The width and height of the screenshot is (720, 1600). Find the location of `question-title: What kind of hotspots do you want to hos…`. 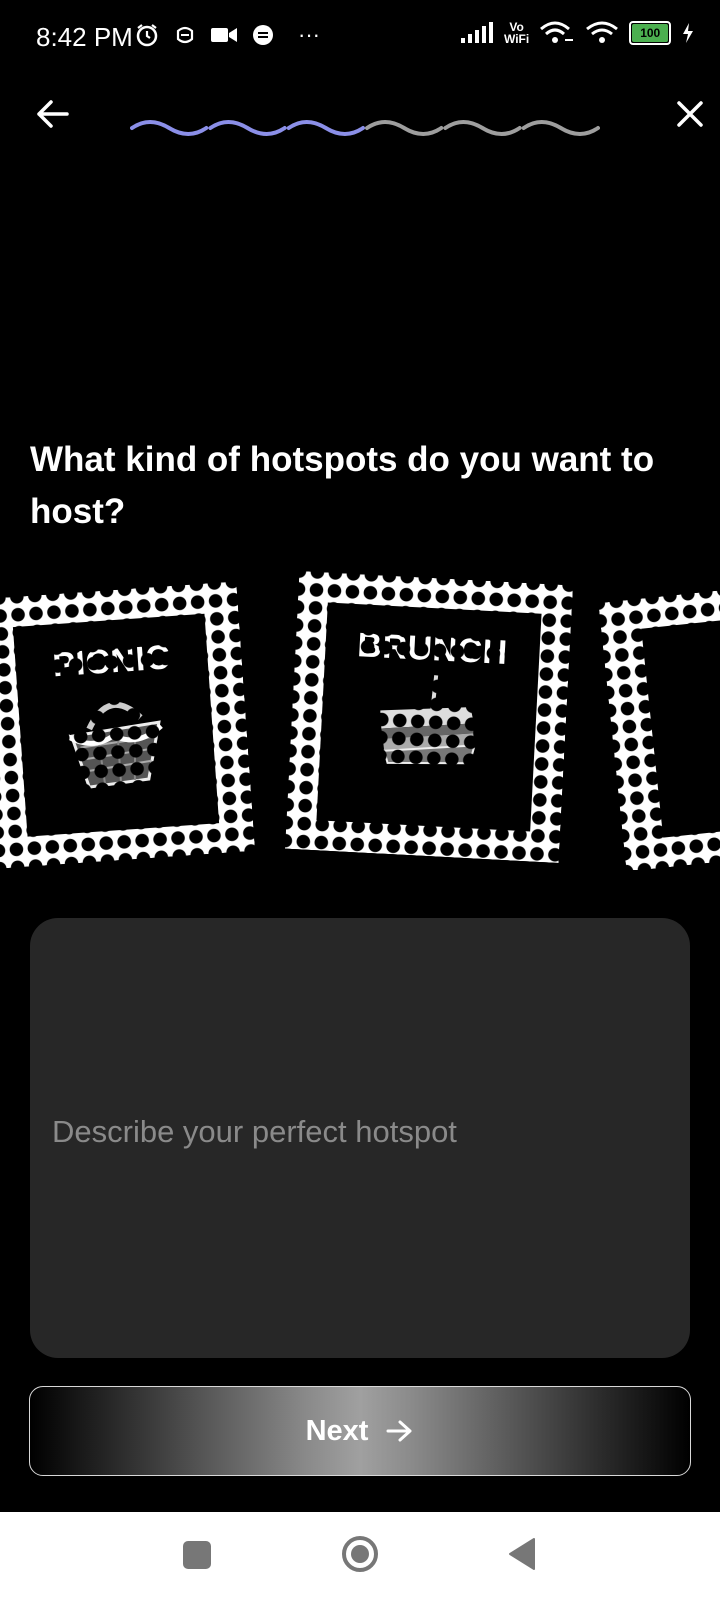

question-title: What kind of hotspots do you want to hos… is located at coordinates (342, 485).